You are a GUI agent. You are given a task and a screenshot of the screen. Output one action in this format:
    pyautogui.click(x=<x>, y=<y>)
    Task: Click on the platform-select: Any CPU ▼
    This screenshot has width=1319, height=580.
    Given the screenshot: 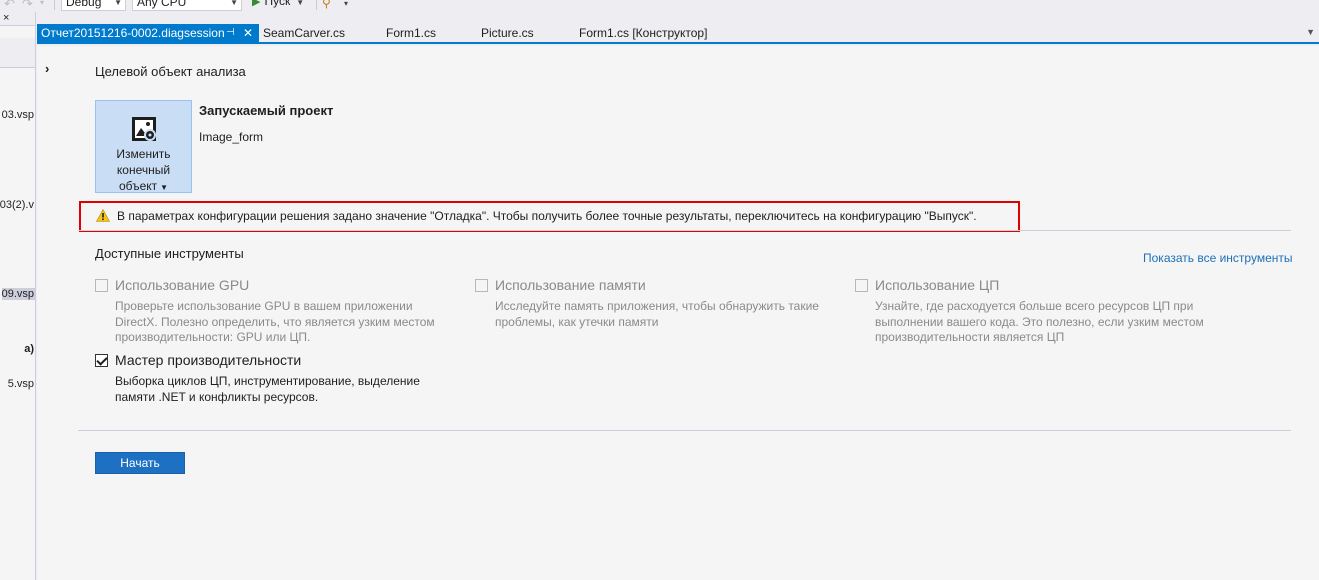 What is the action you would take?
    pyautogui.click(x=187, y=5)
    